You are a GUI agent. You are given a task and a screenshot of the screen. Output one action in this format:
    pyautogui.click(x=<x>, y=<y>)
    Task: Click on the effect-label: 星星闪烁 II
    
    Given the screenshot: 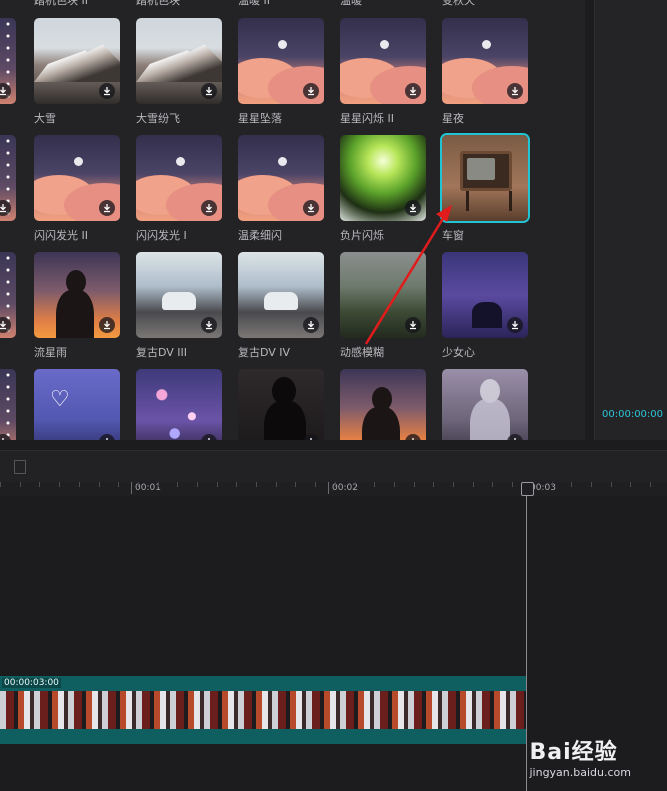 What is the action you would take?
    pyautogui.click(x=367, y=118)
    